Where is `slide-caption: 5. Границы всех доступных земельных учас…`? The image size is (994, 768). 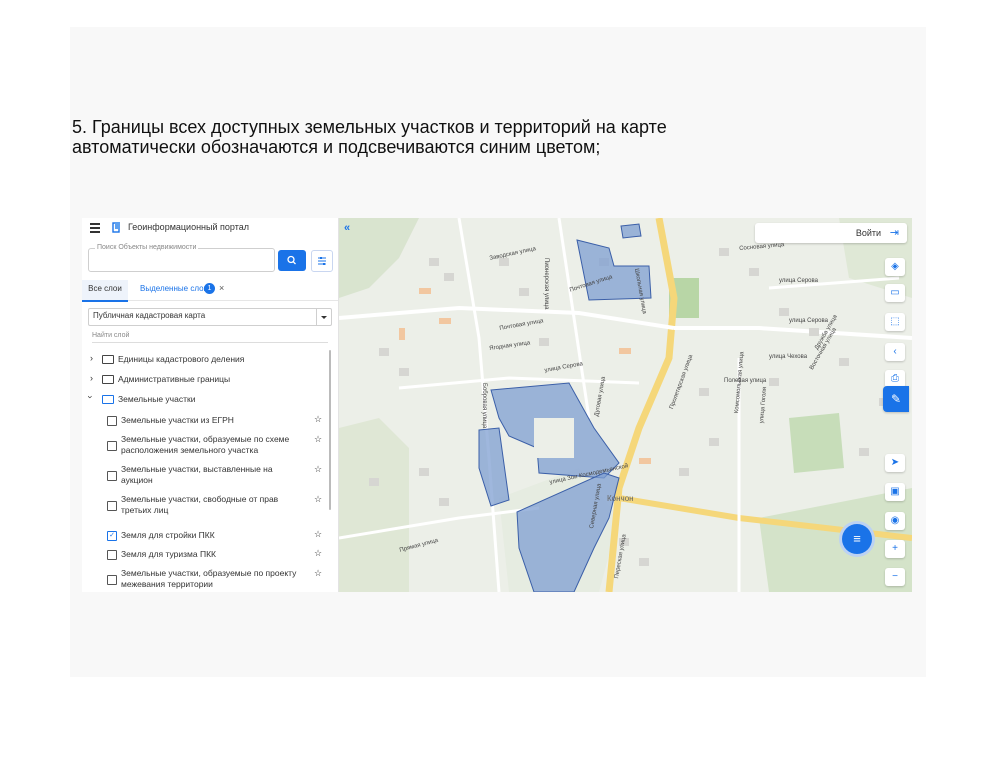 slide-caption: 5. Границы всех доступных земельных учас… is located at coordinates (462, 137).